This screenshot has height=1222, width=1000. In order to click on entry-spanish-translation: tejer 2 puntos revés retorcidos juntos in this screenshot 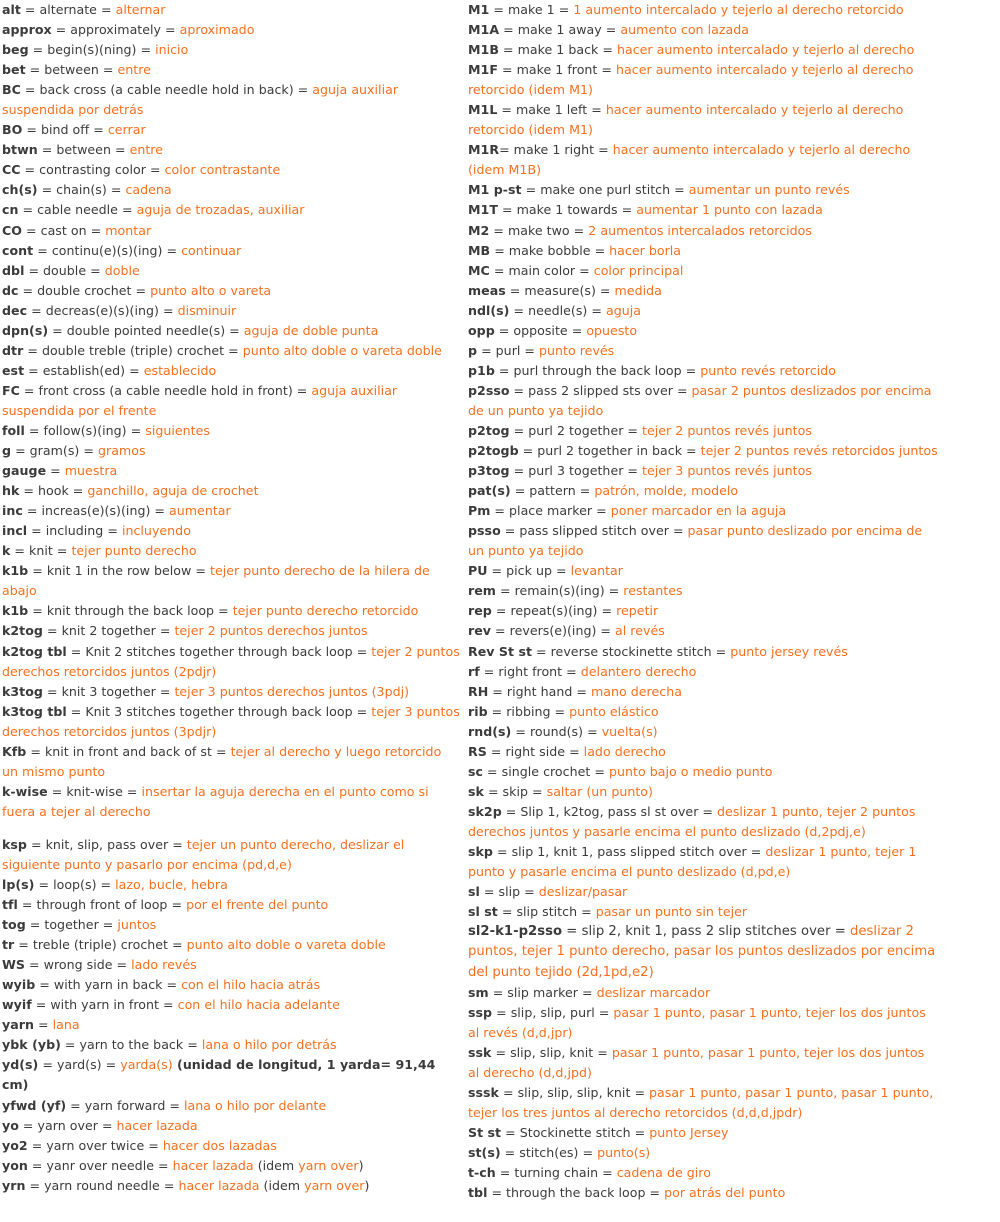, I will do `click(819, 451)`.